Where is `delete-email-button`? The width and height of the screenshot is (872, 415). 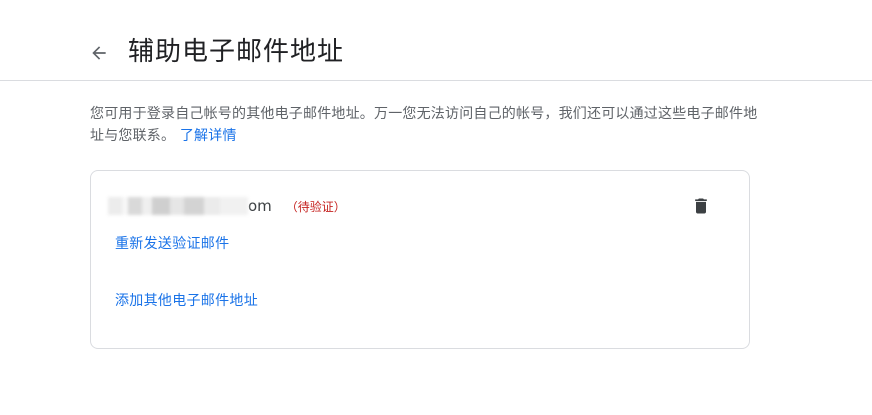 delete-email-button is located at coordinates (701, 206).